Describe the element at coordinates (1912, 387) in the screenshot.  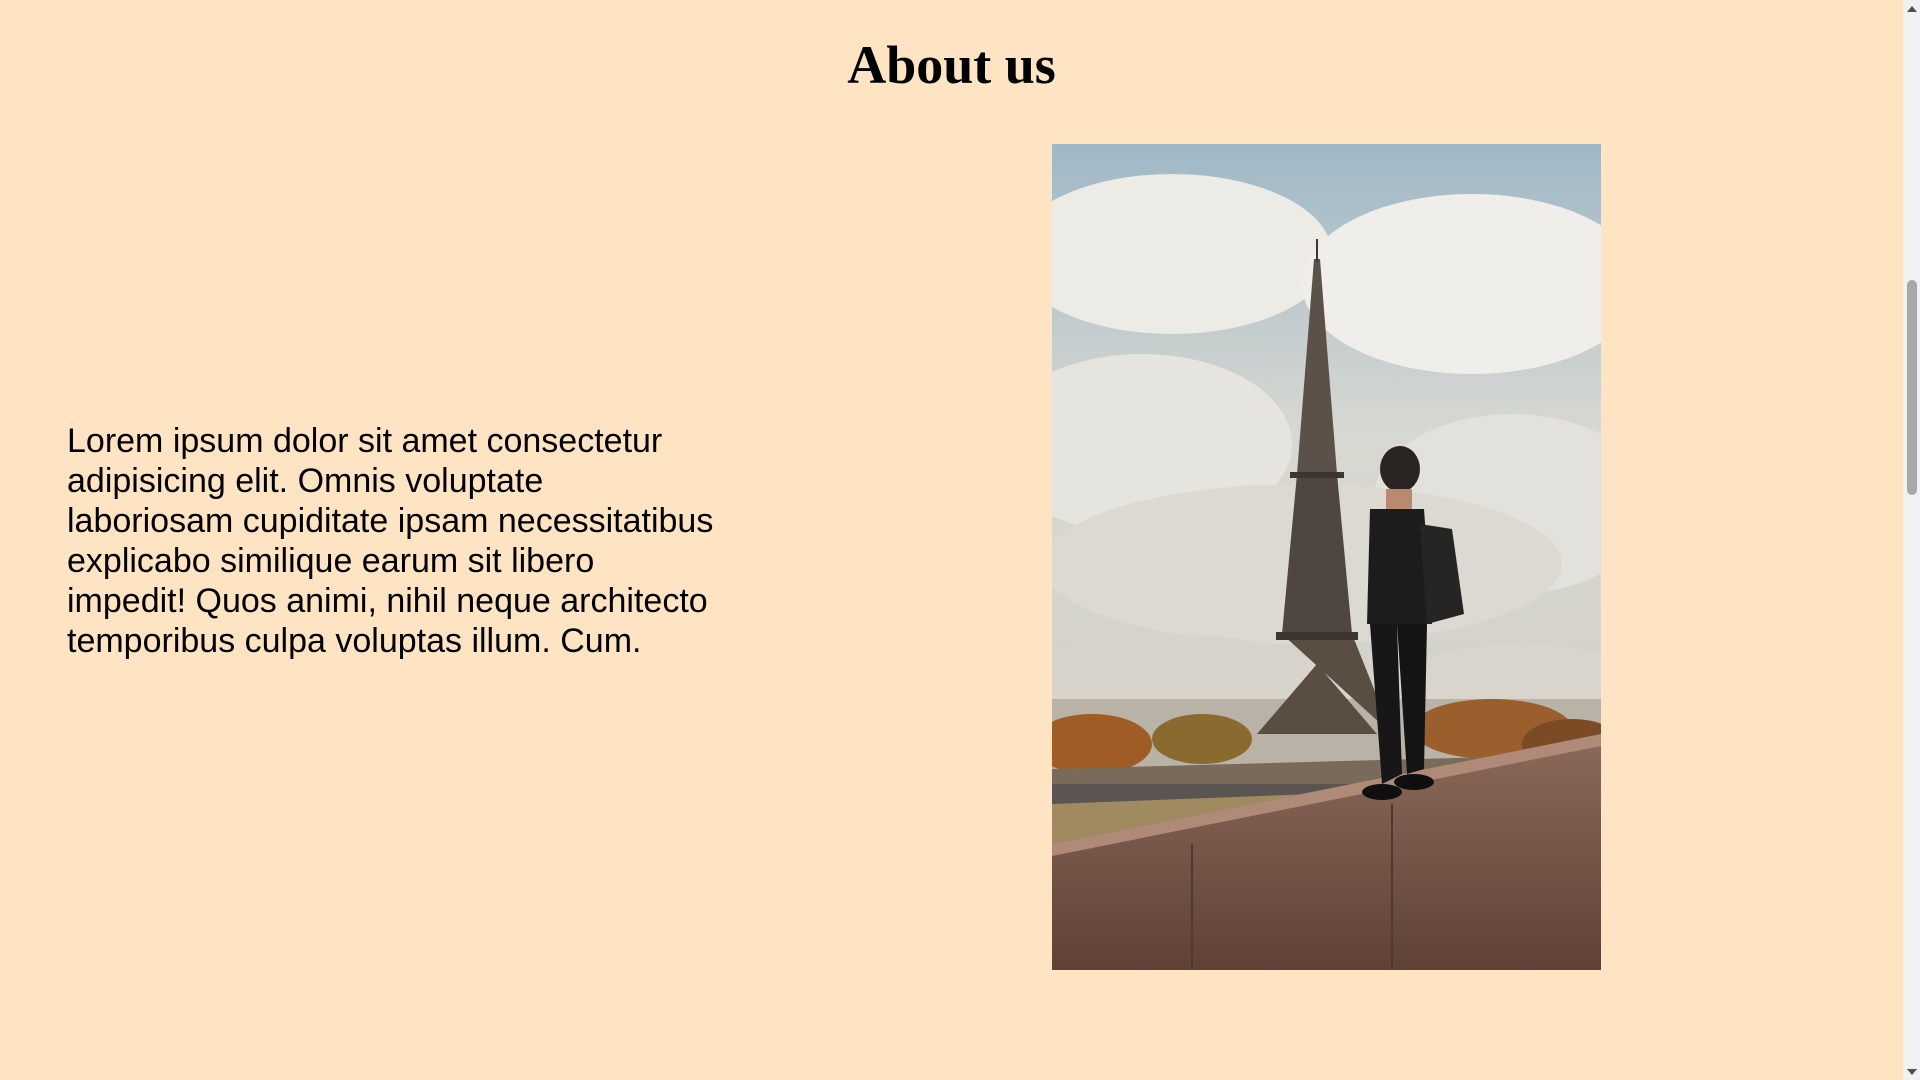
I see `scroll-thumb` at that location.